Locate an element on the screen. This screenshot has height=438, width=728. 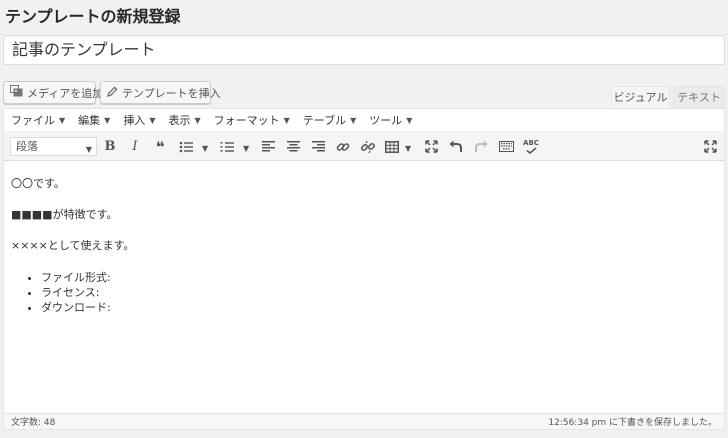
insert-template-button: テンプレートを挿入 is located at coordinates (160, 92).